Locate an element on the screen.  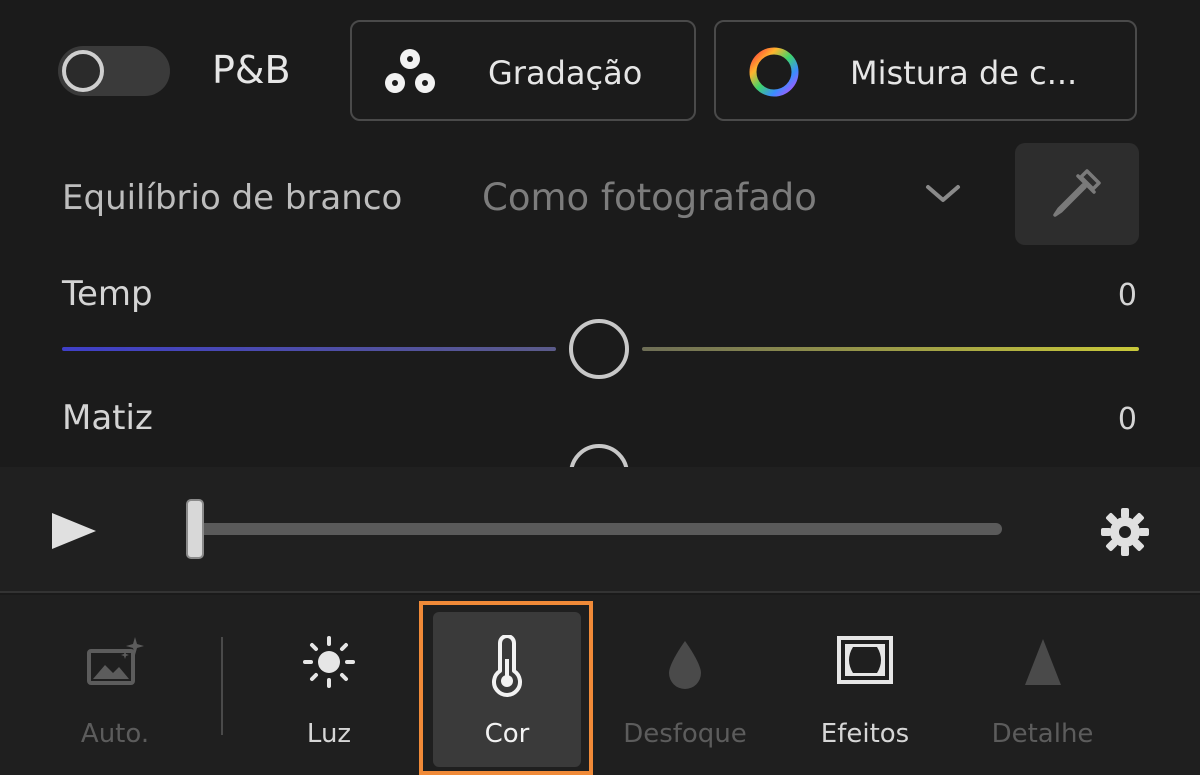
tool-auto-label: Auto. is located at coordinates (115, 734).